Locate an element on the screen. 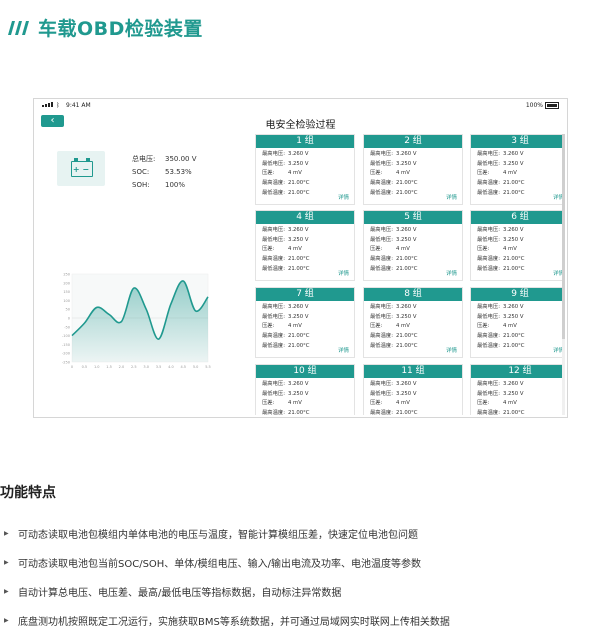 The image size is (600, 642). brand-header: 车载OBD检验装置 is located at coordinates (104, 27).